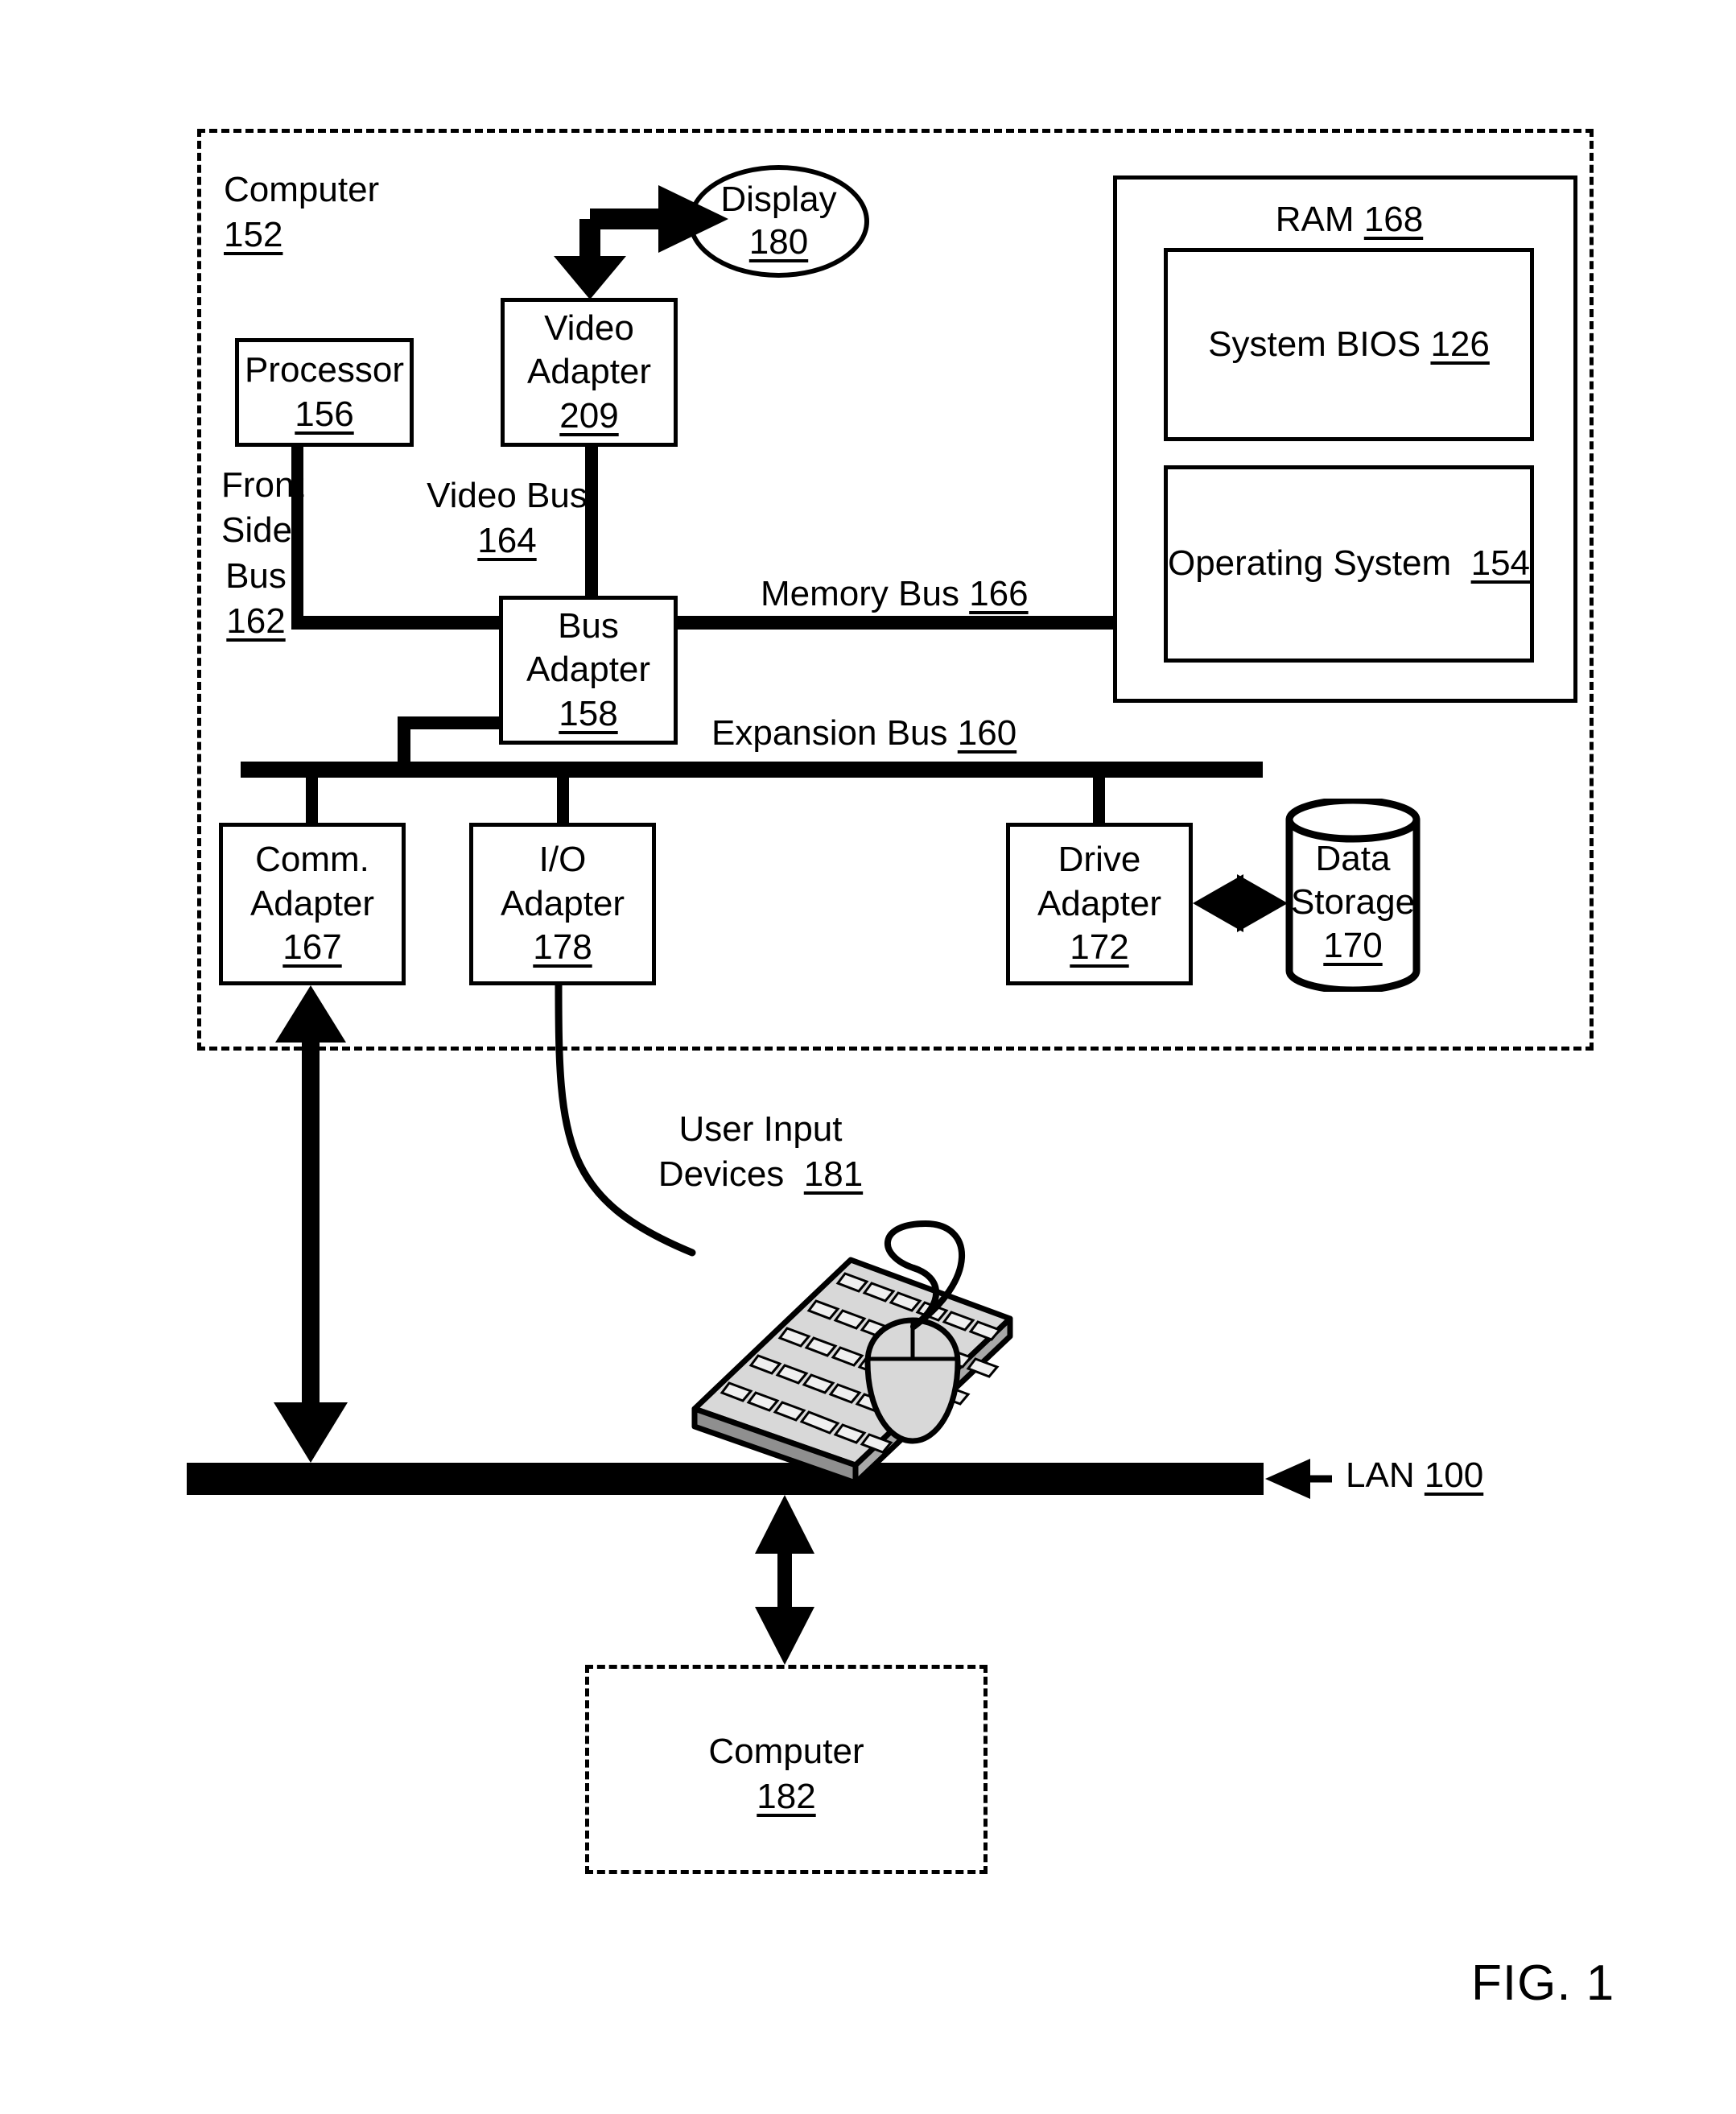 The image size is (1736, 2114). What do you see at coordinates (786, 1797) in the screenshot?
I see `remote-computer-ref: 182` at bounding box center [786, 1797].